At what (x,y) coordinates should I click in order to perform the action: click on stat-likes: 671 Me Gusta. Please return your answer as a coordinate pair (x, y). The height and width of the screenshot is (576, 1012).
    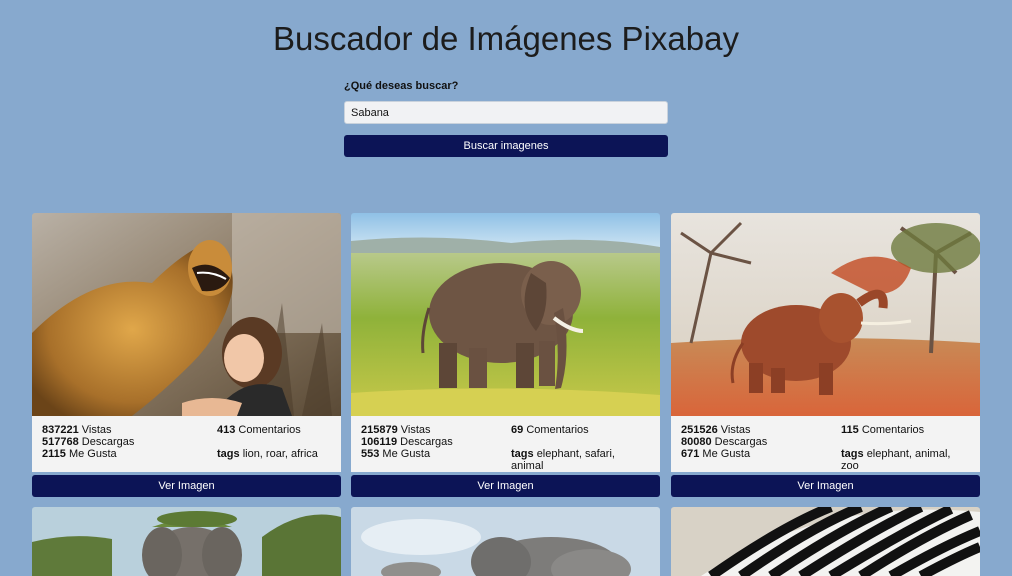
    Looking at the image, I should click on (716, 454).